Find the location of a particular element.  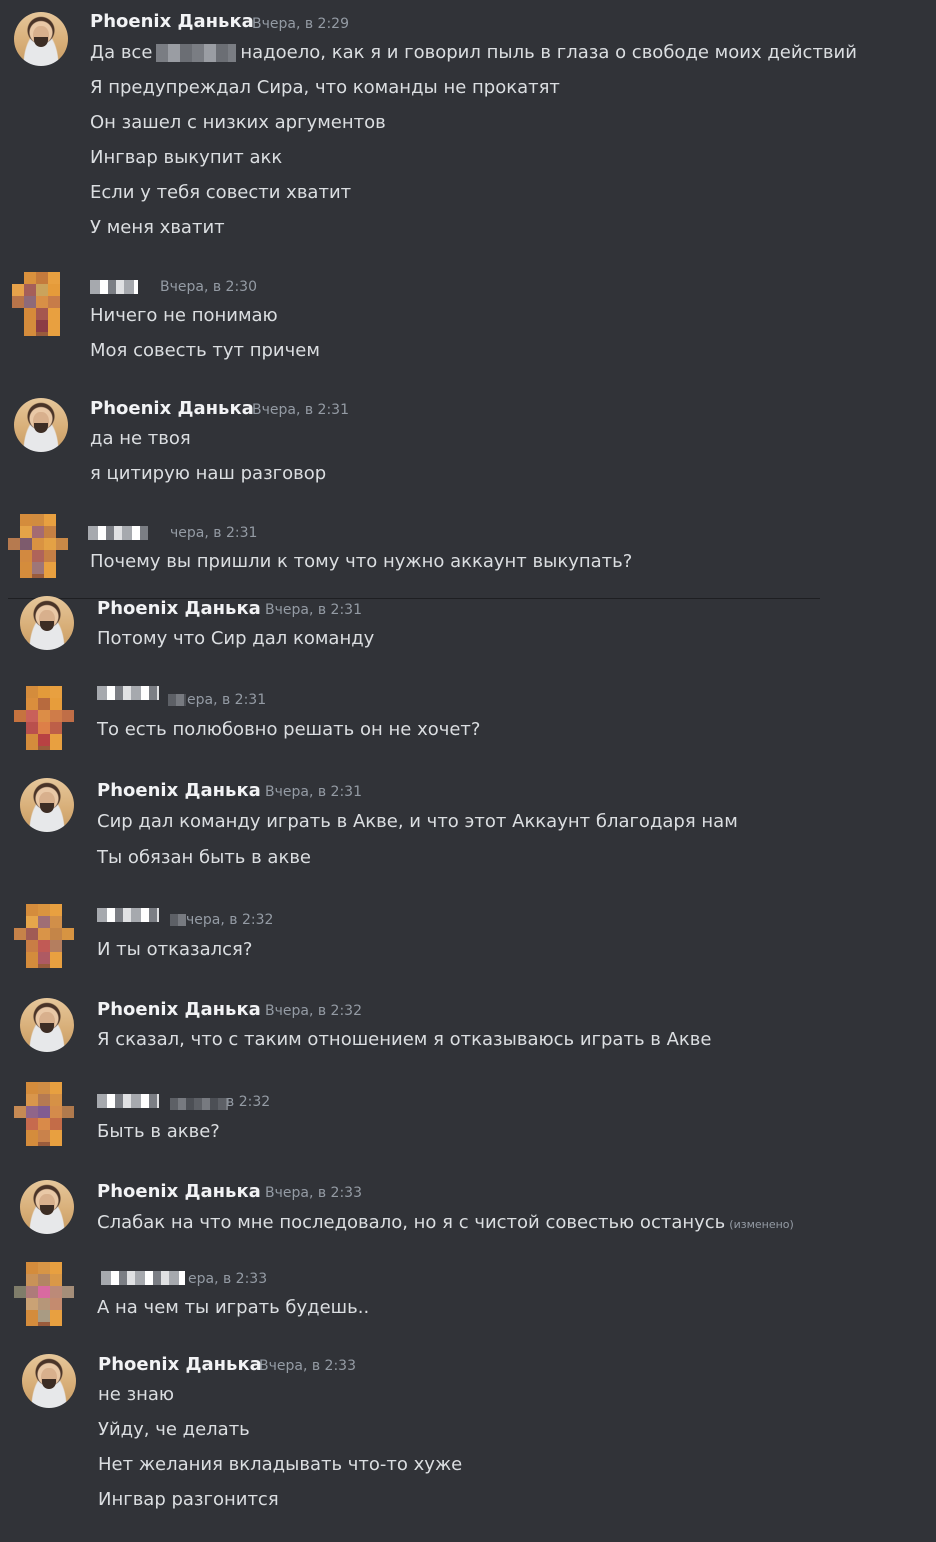

message-line: Потому что Сир дал команду is located at coordinates (236, 638).